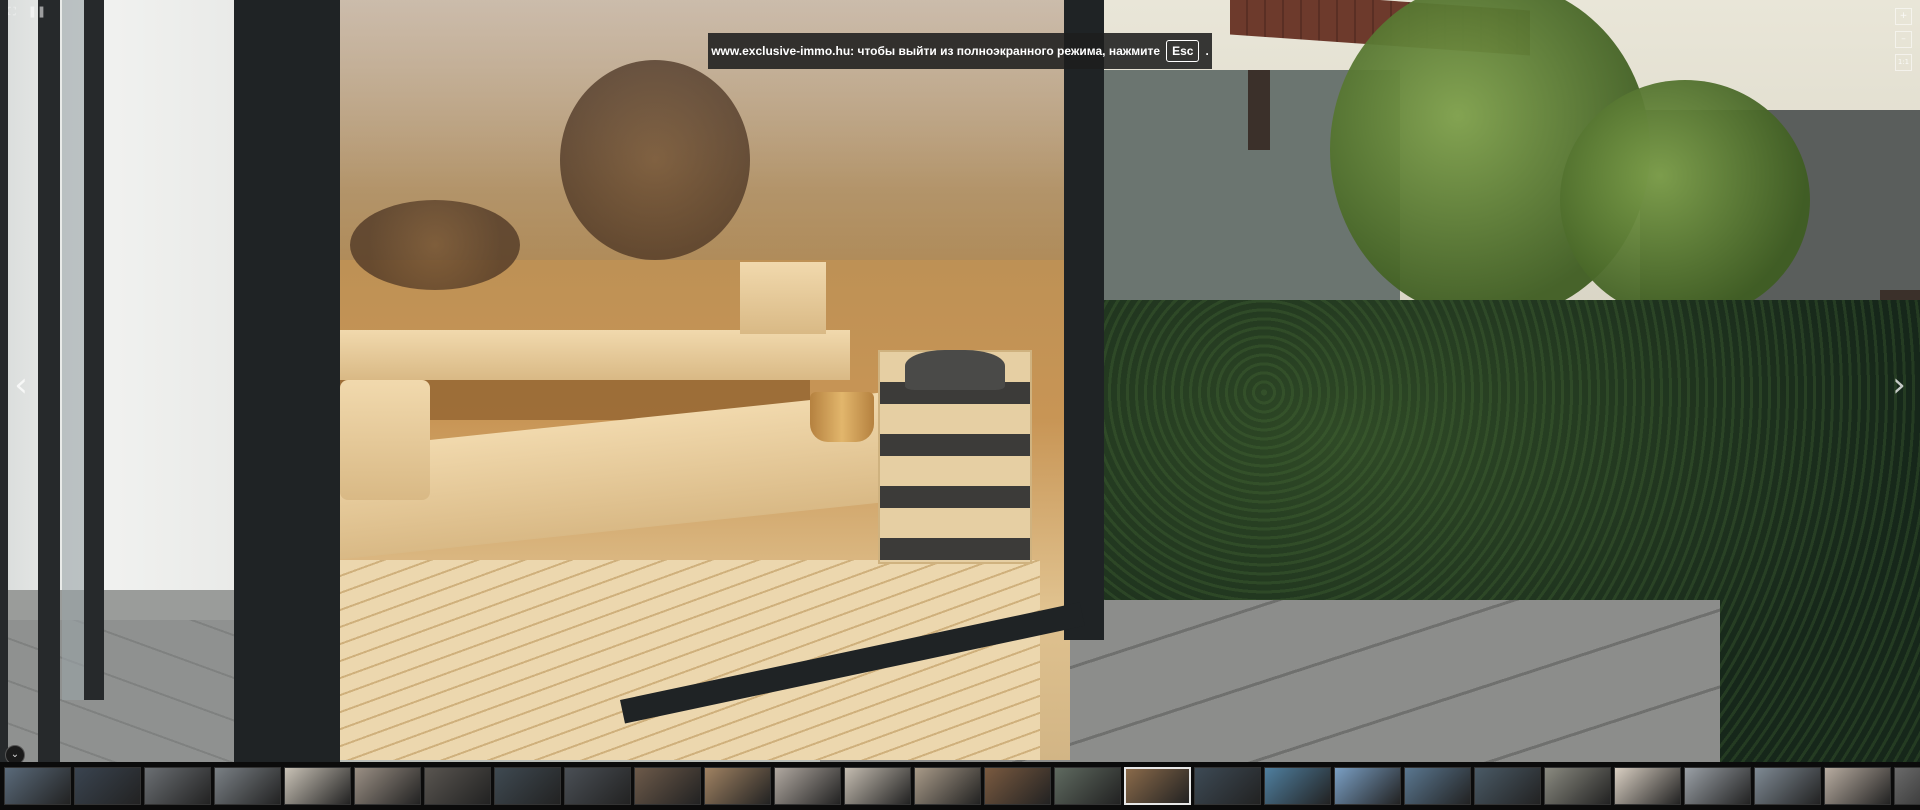  I want to click on next-arrow: ›, so click(1899, 385).